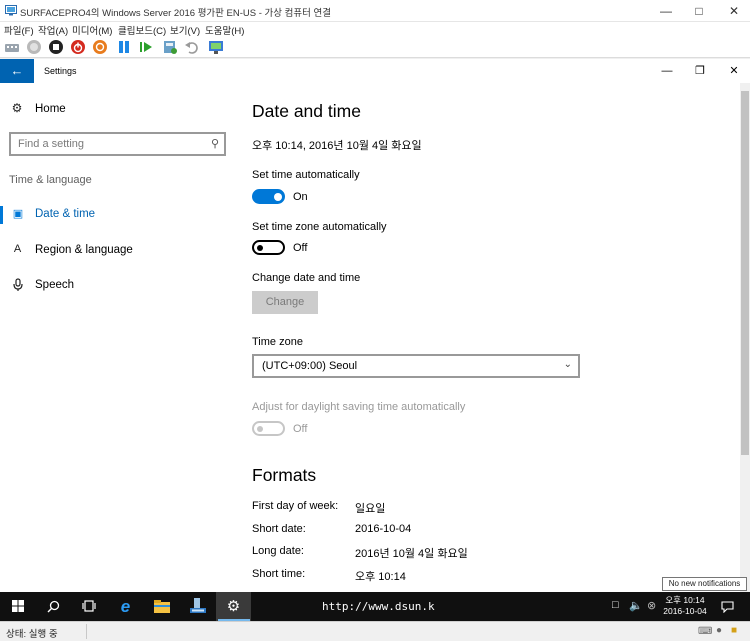 This screenshot has height=641, width=750. I want to click on taskbar-file-explorer, so click(161, 606).